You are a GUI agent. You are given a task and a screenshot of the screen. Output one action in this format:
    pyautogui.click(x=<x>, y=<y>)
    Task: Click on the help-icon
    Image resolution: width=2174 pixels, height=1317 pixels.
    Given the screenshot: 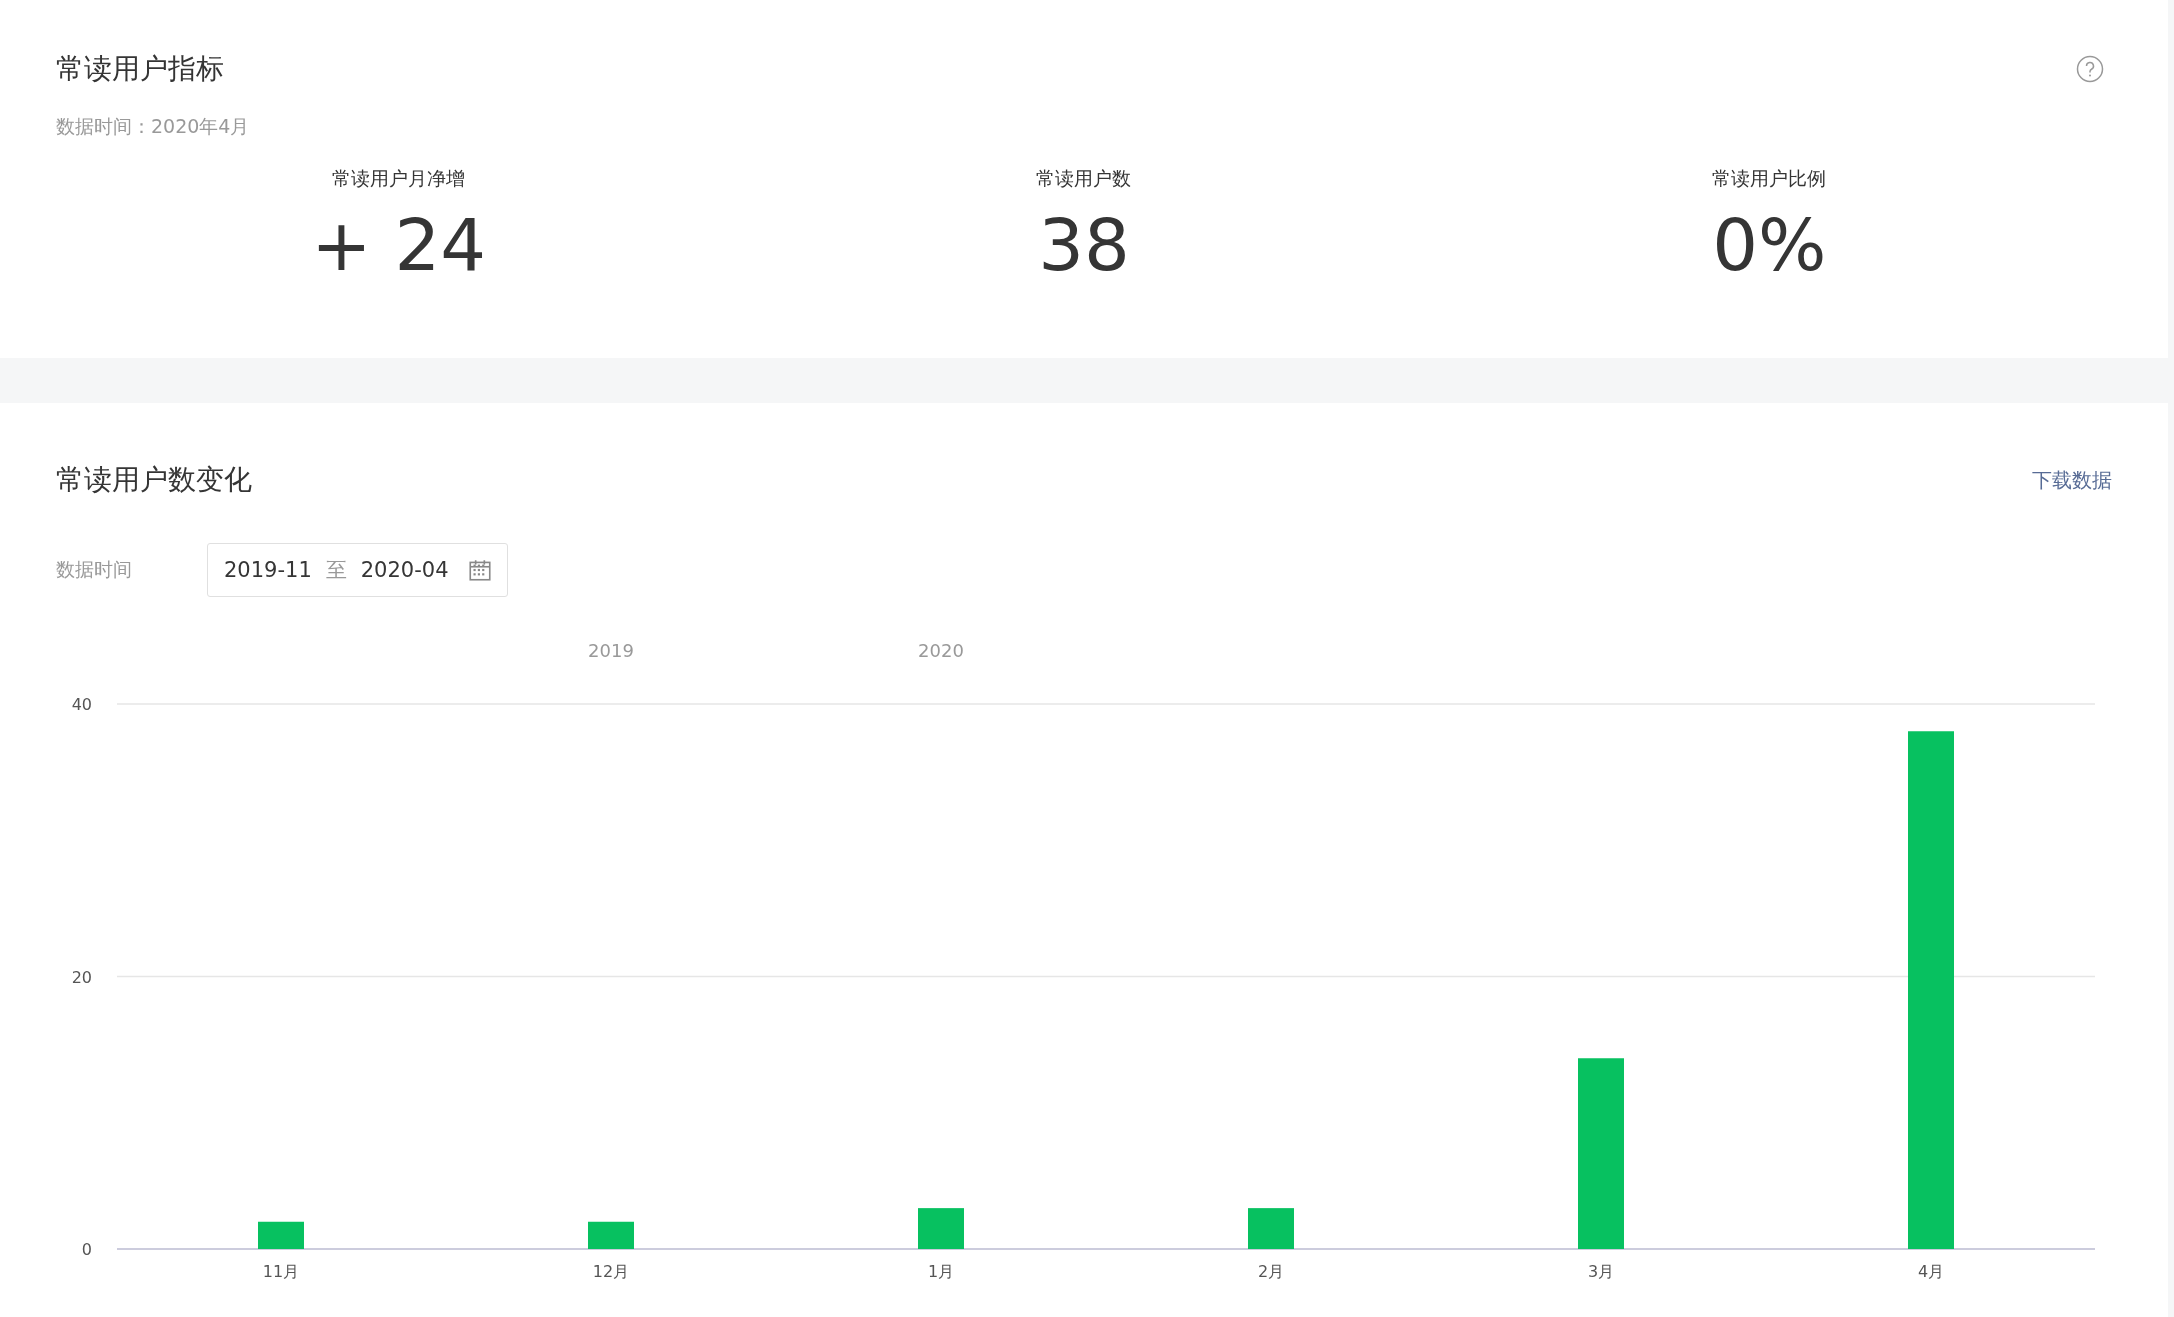 What is the action you would take?
    pyautogui.click(x=2090, y=69)
    